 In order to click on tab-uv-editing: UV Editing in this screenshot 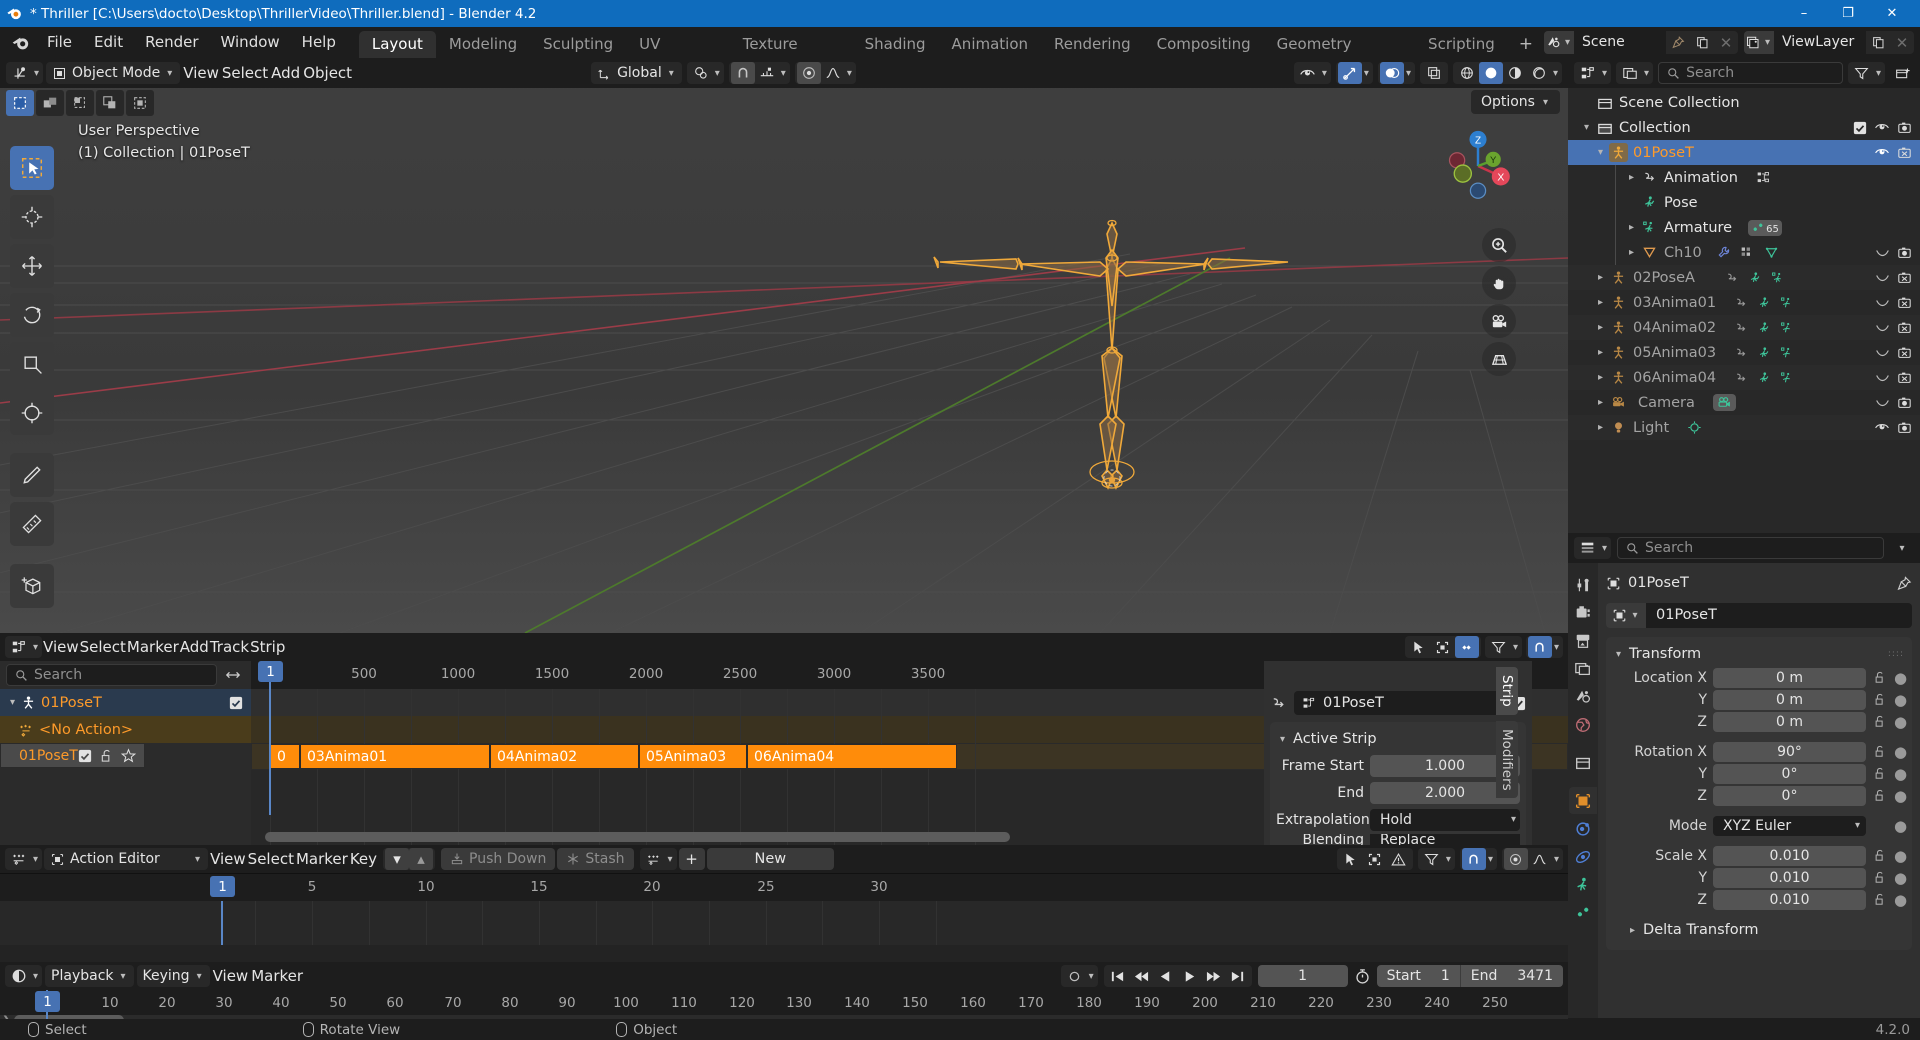, I will do `click(678, 55)`.